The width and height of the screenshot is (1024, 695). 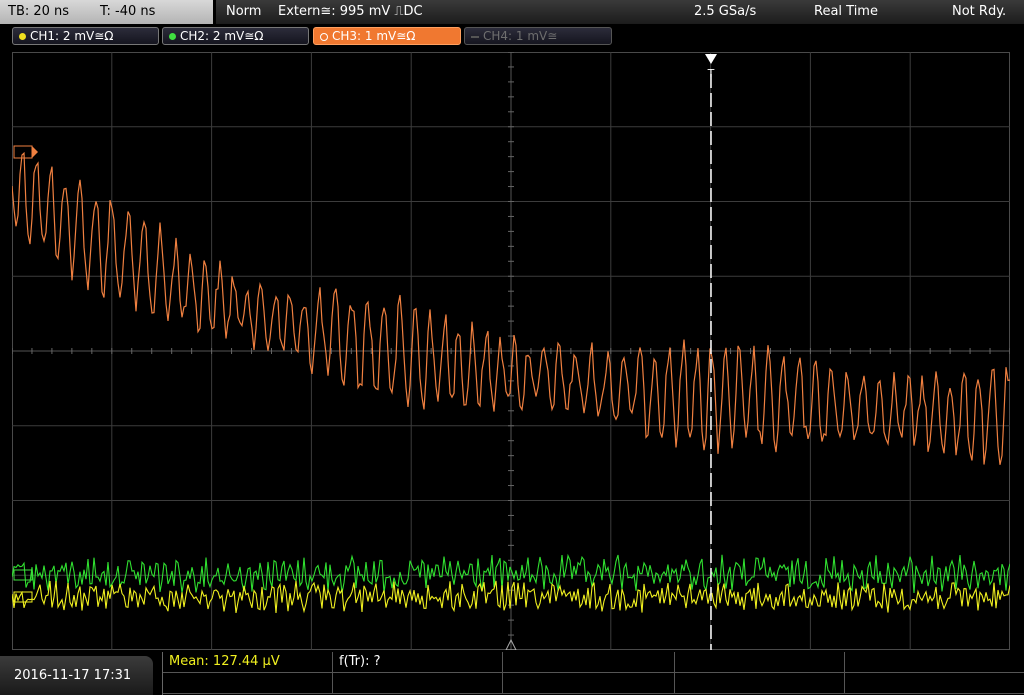 I want to click on acquisition-mode-label: Real Time, so click(x=846, y=11).